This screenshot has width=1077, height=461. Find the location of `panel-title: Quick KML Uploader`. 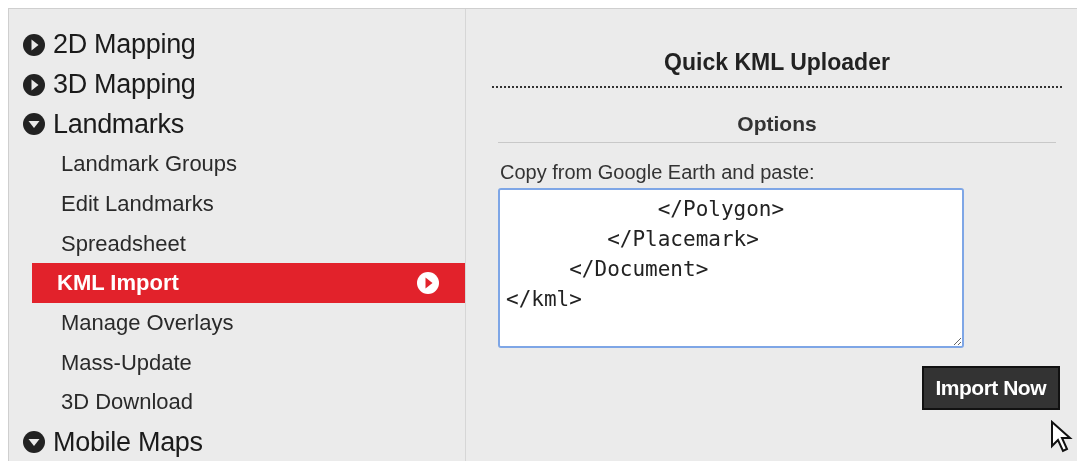

panel-title: Quick KML Uploader is located at coordinates (777, 68).